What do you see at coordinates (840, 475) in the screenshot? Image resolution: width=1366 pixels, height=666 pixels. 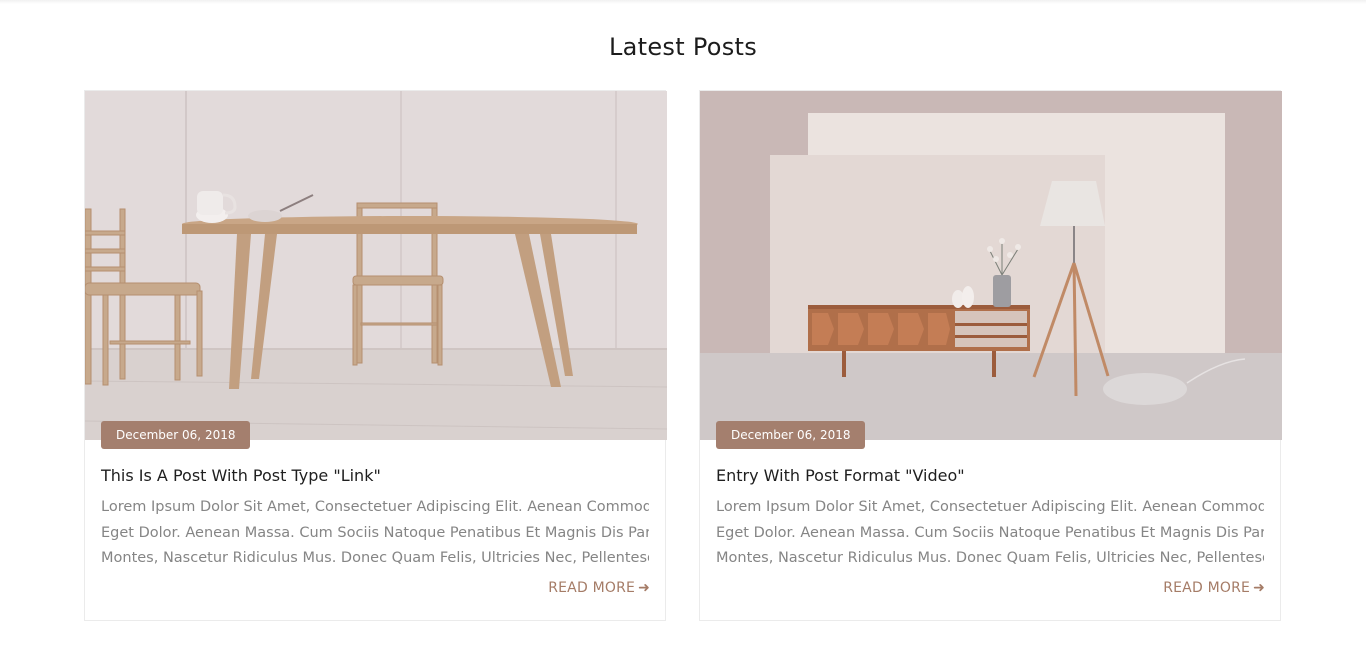 I see `post-title-link: Entry With Post Format "Video"` at bounding box center [840, 475].